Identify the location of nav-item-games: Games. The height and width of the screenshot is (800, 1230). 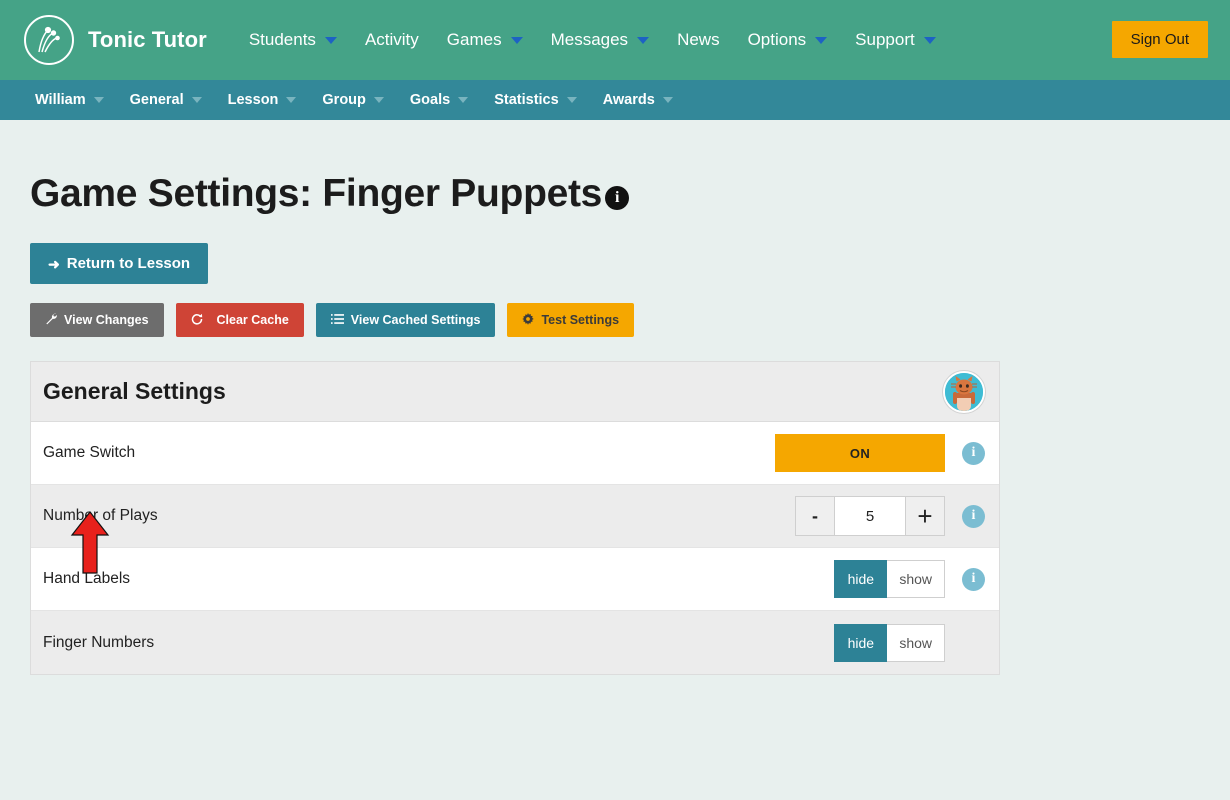
(485, 40).